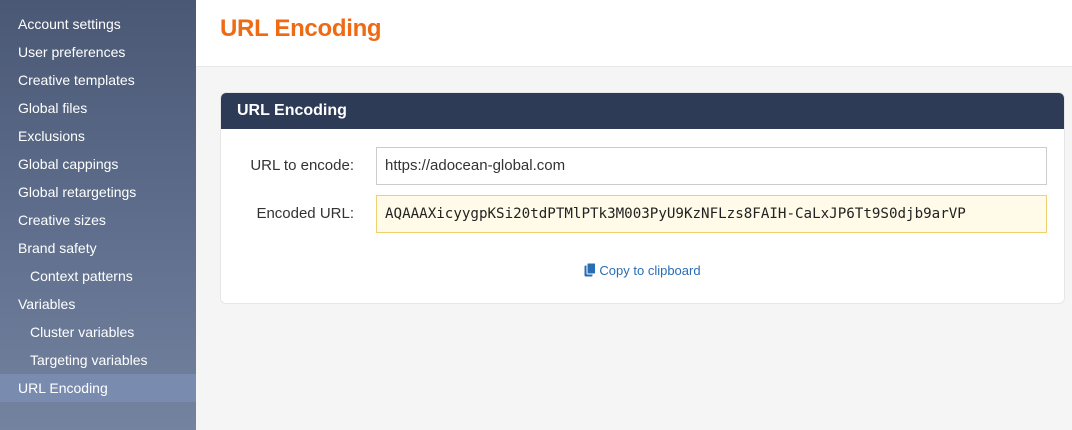 The width and height of the screenshot is (1072, 430). I want to click on sidebar-item-account-settings: Account settings, so click(98, 24).